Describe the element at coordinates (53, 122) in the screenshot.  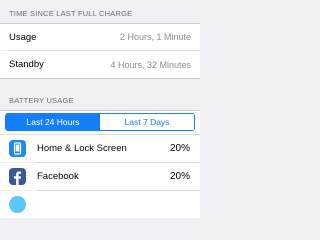
I see `tab-last-24-hours: Last 24 Hours` at that location.